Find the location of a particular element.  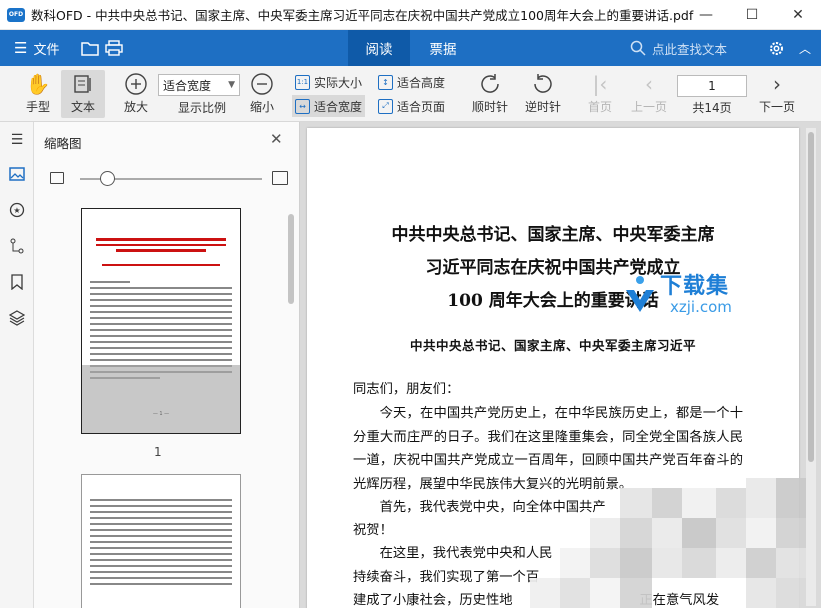

fit-width-button: ↔ 适合宽度 is located at coordinates (329, 106).